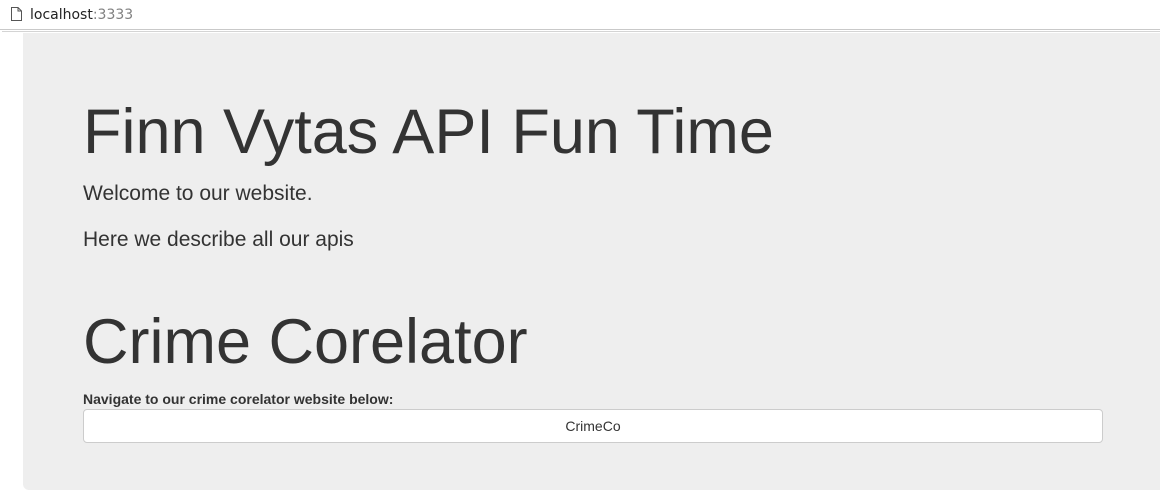 The image size is (1160, 491). I want to click on description-text: Here we describe all our apis, so click(218, 239).